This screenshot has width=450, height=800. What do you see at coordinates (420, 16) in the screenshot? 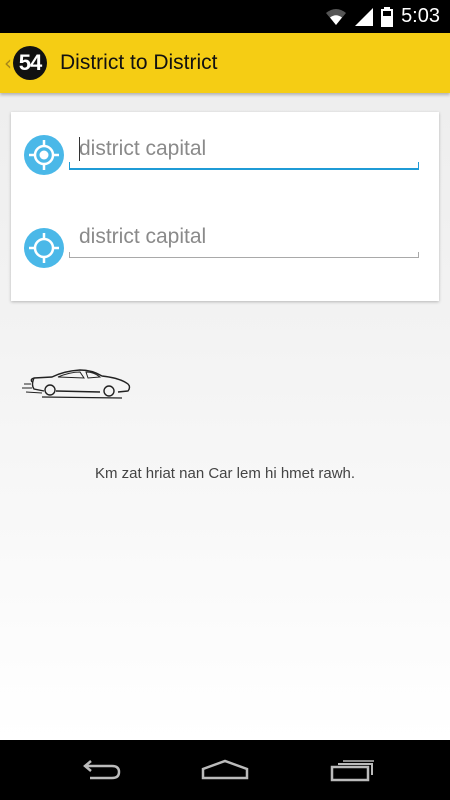
I see `status-time: 5:03` at bounding box center [420, 16].